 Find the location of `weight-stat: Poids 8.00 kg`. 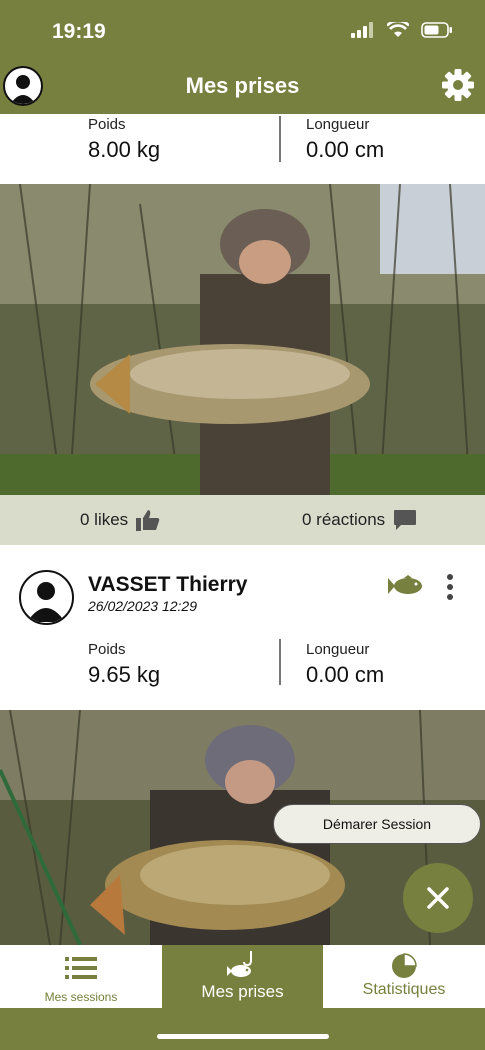

weight-stat: Poids 8.00 kg is located at coordinates (124, 139).